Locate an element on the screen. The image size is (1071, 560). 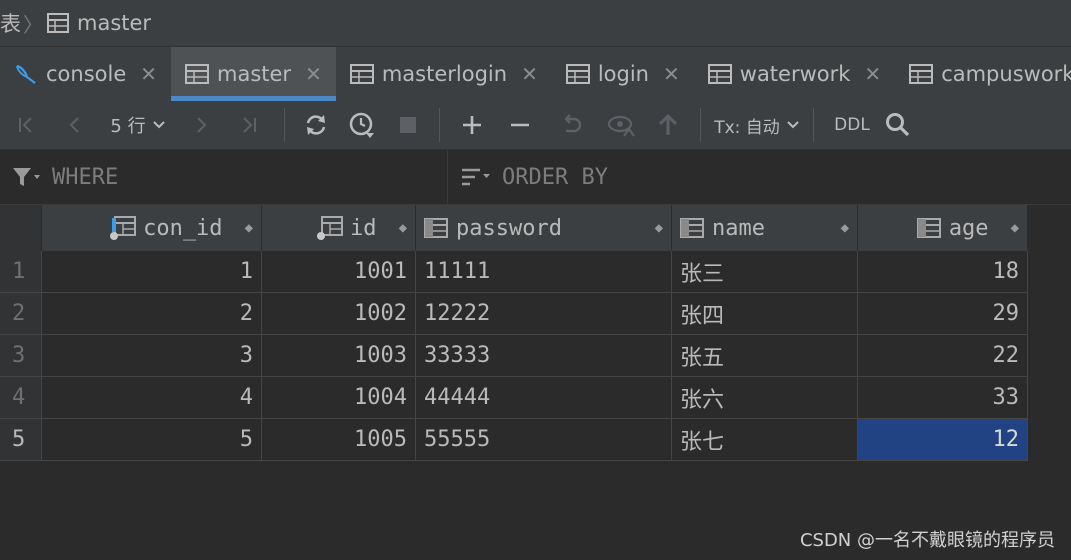
tab-campuswork: campuswork is located at coordinates (983, 74).